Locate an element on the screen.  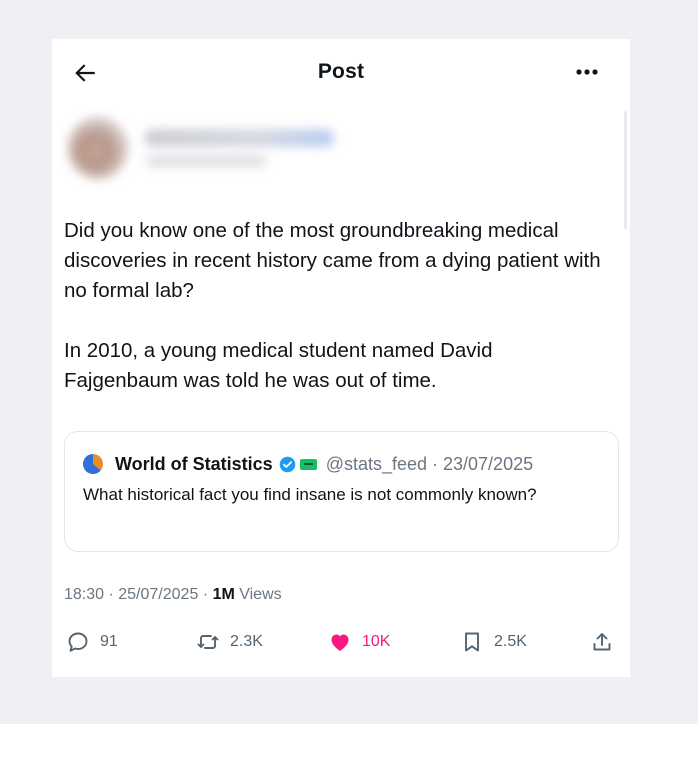
quoted-author-avatar is located at coordinates (93, 464).